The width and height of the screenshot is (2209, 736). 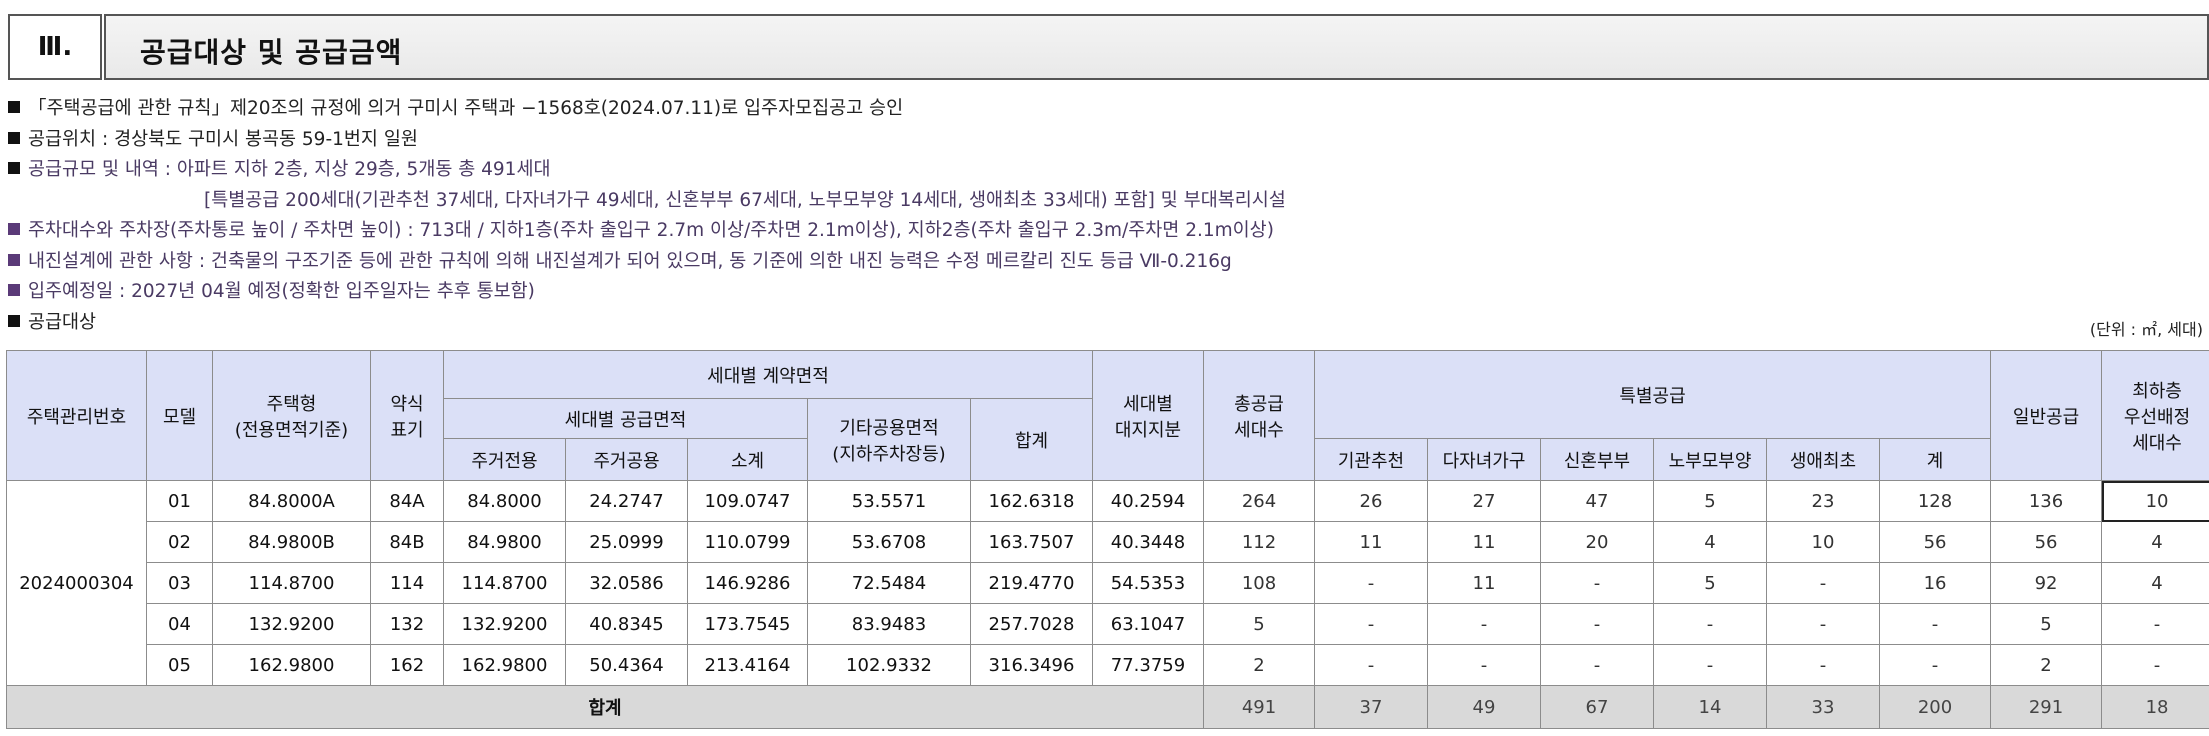 What do you see at coordinates (1148, 583) in the screenshot?
I see `land-cell: 54.5353` at bounding box center [1148, 583].